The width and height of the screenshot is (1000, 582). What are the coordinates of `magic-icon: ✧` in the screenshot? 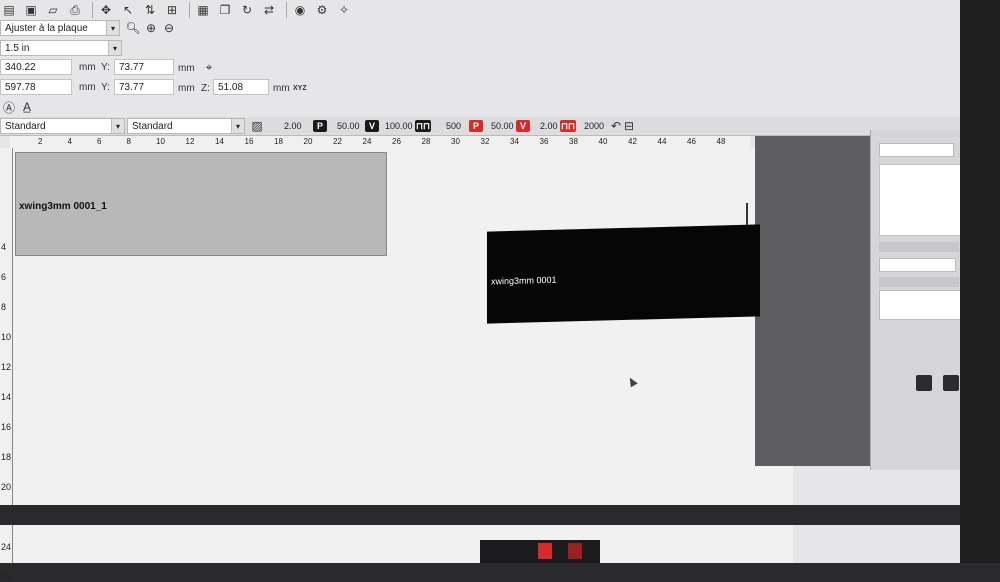 It's located at (344, 10).